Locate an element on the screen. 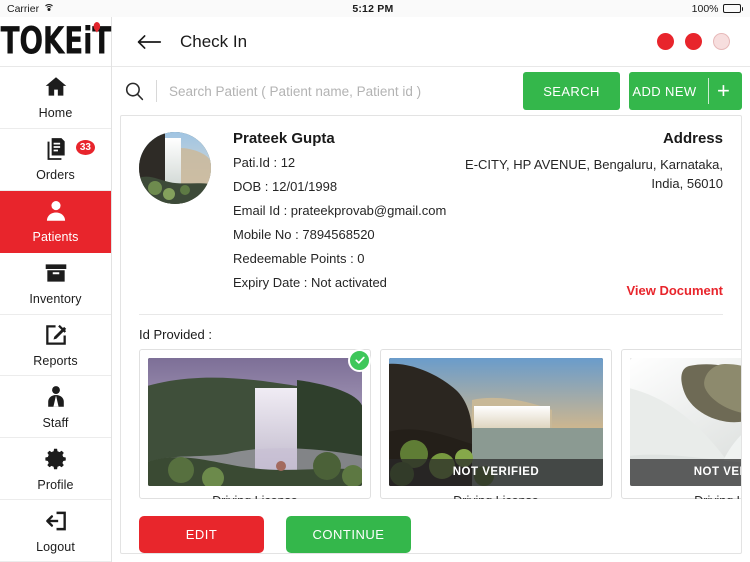 This screenshot has width=750, height=562. sidebar-item-patients: Patients is located at coordinates (55, 221).